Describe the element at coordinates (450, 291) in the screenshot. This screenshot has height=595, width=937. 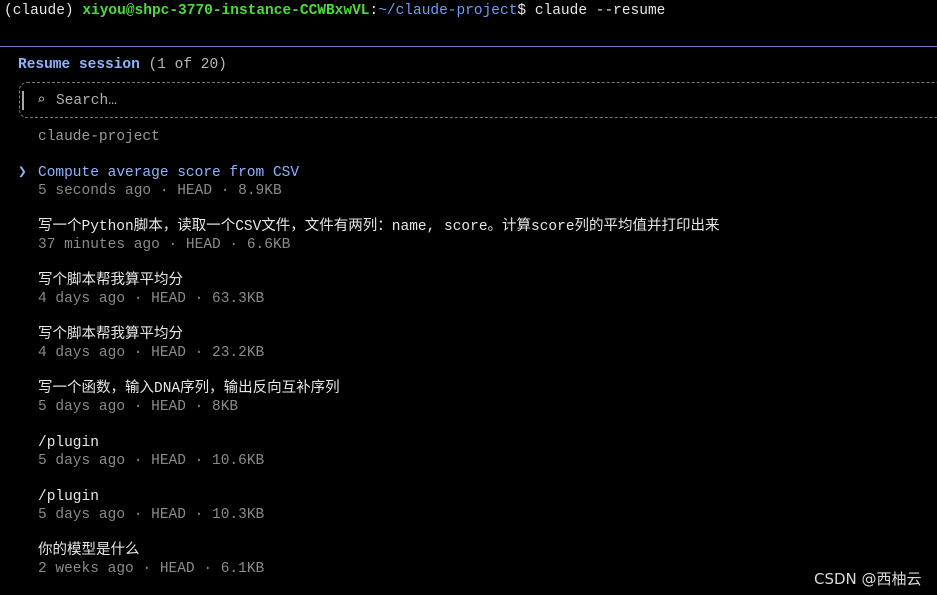
I see `session-item: 写个脚本帮我算平均分 4 days ago · HEAD · 63.3KB` at that location.